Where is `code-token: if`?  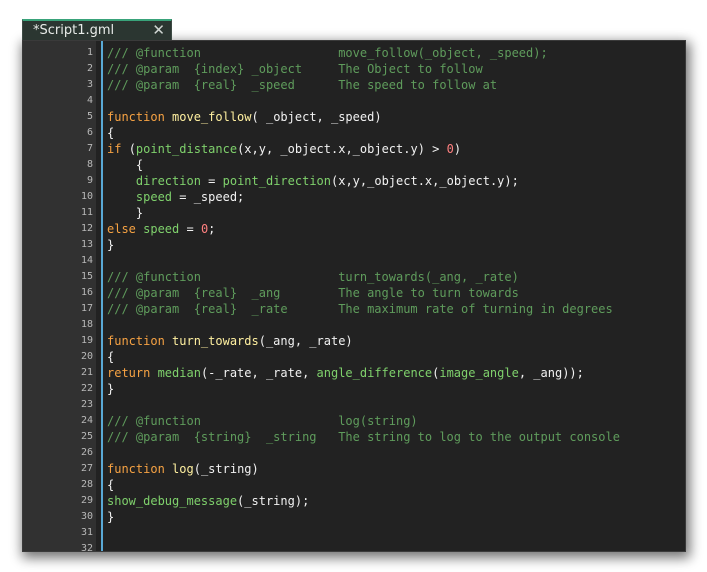 code-token: if is located at coordinates (118, 149).